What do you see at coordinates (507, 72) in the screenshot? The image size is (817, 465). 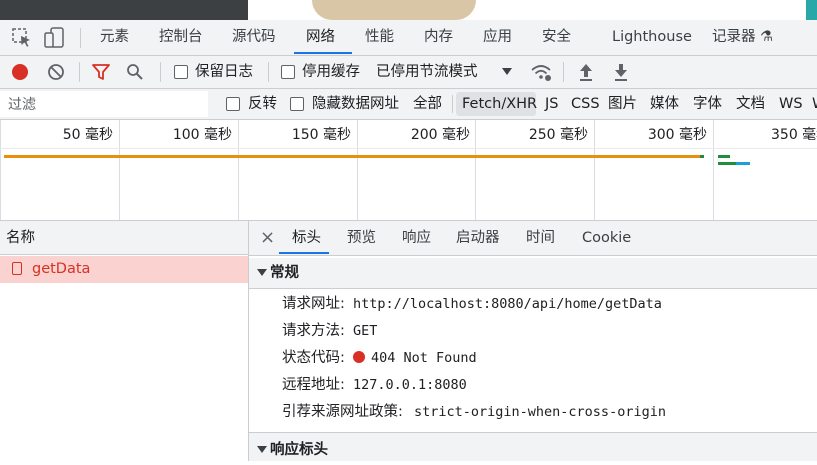 I see `chevron-down-icon` at bounding box center [507, 72].